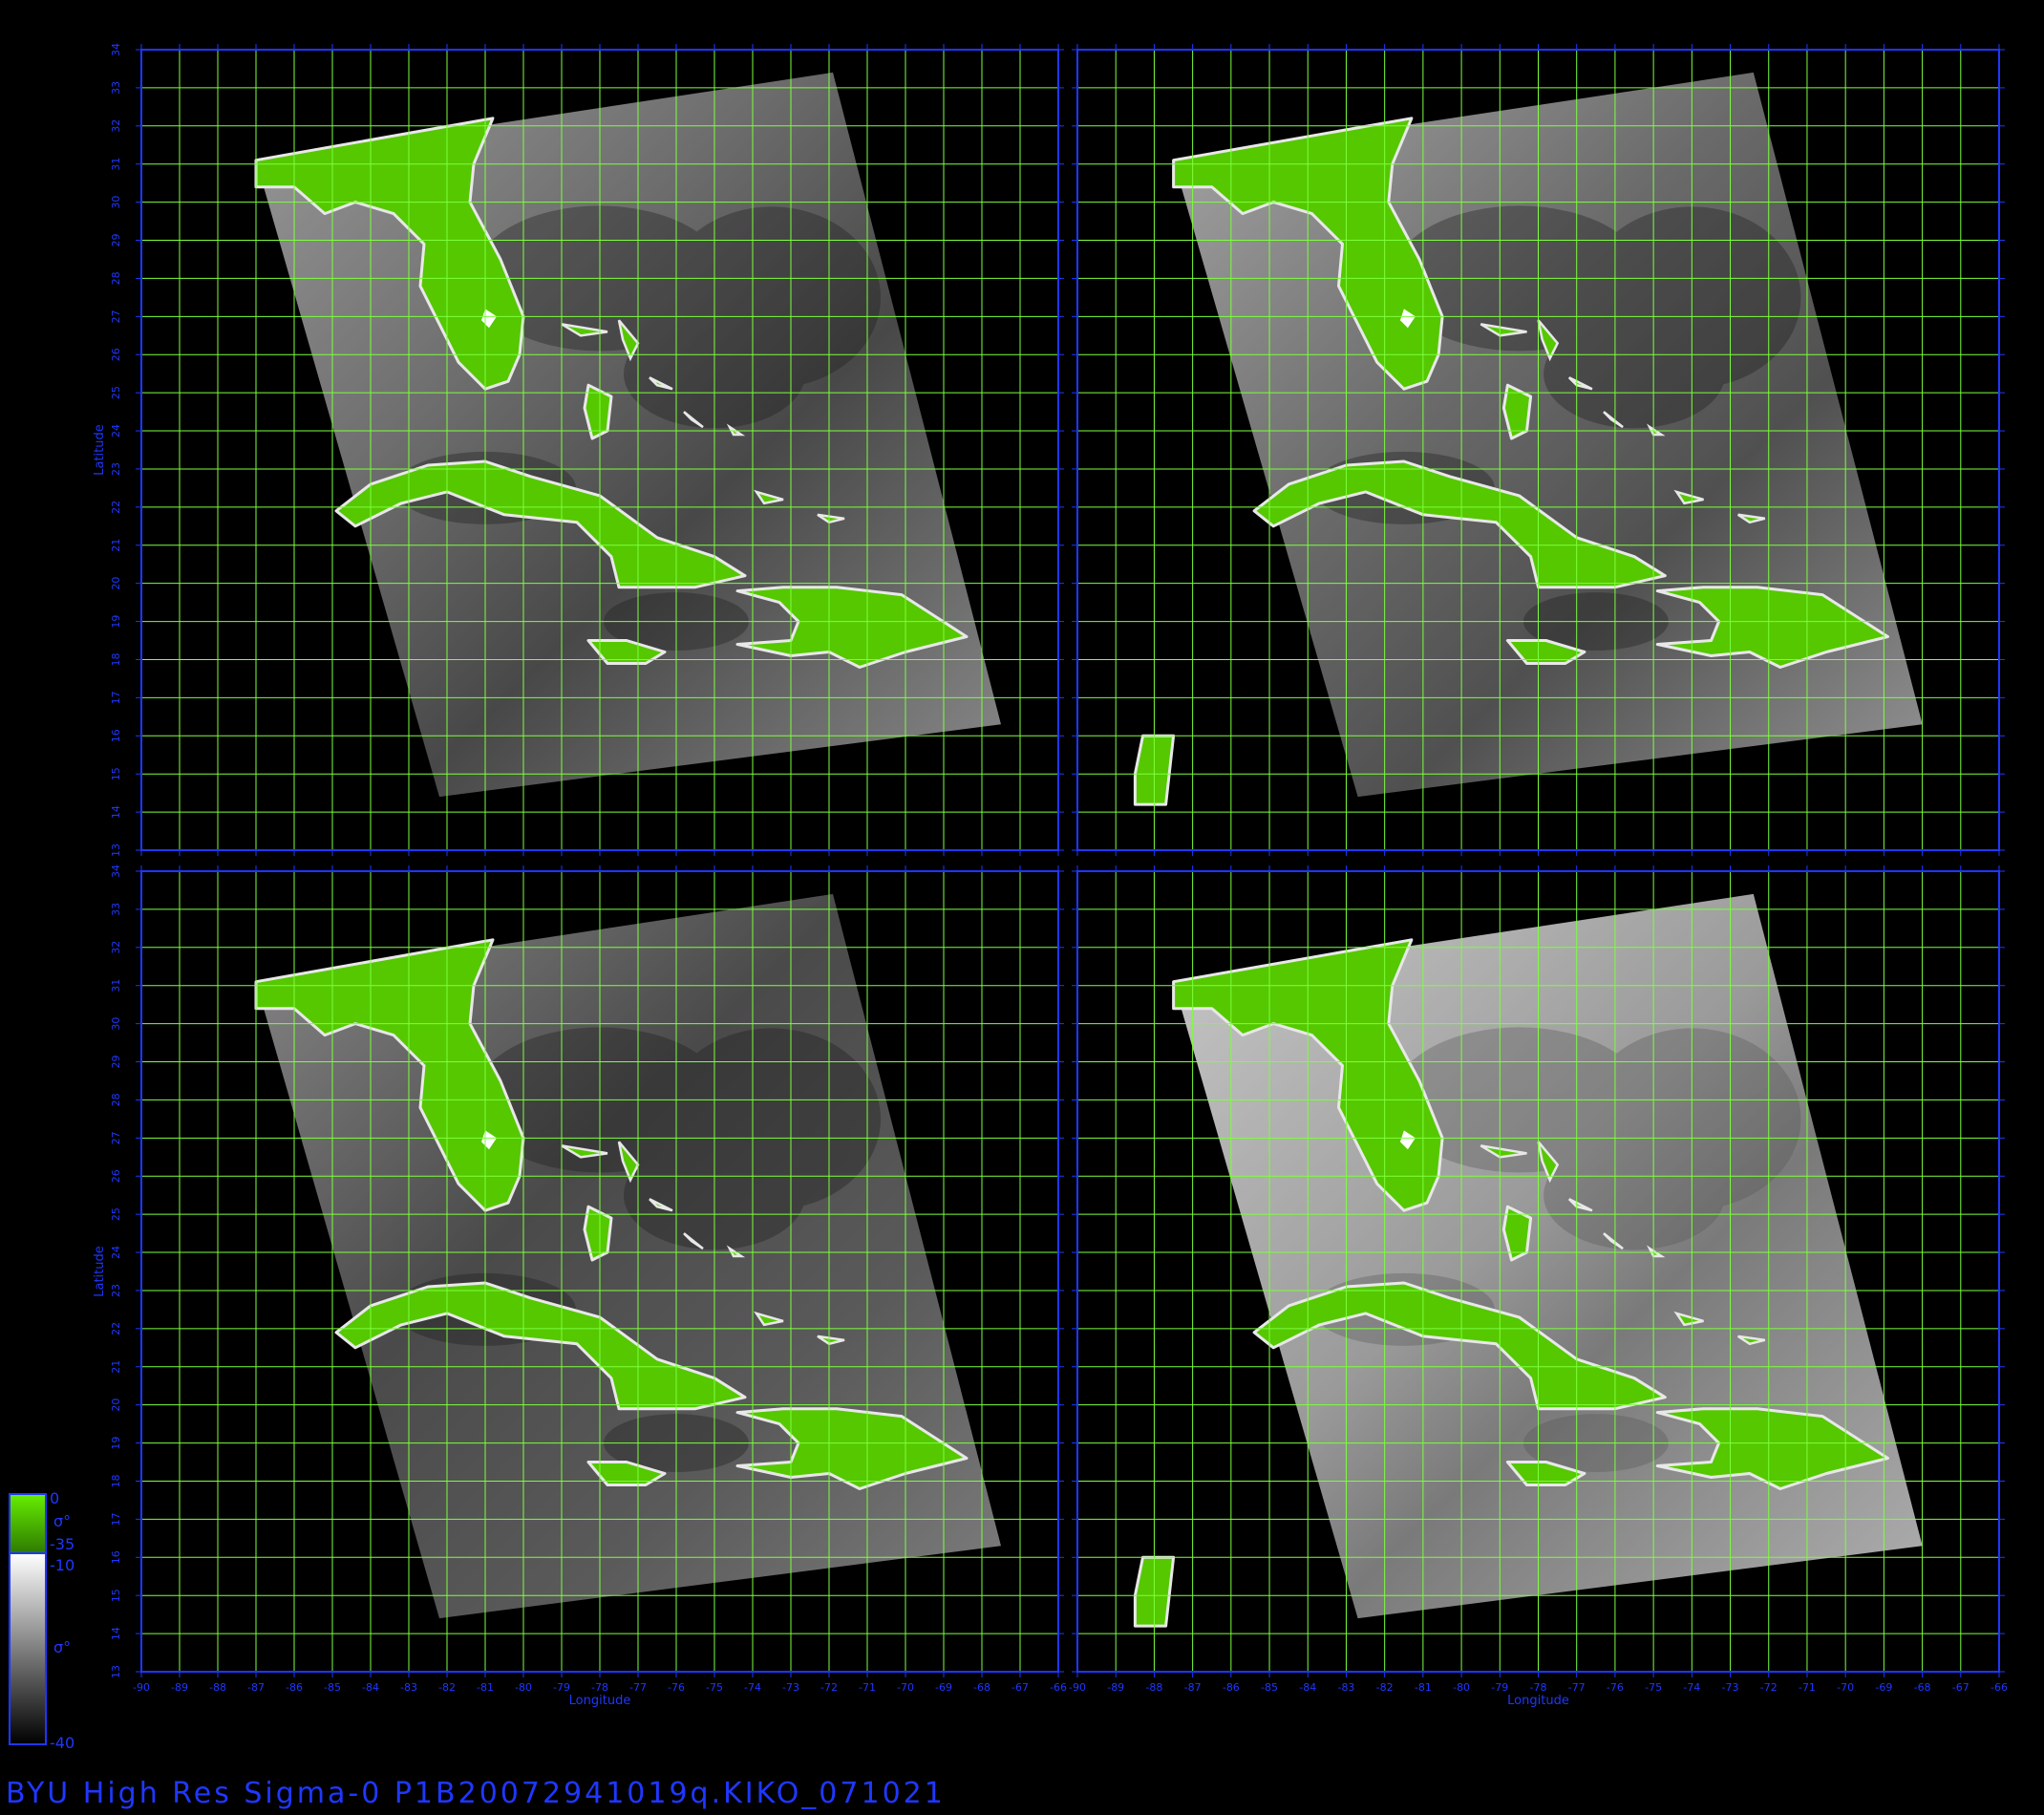 The image size is (2044, 1815). What do you see at coordinates (409, 1687) in the screenshot?
I see `lon-tick-label: -83` at bounding box center [409, 1687].